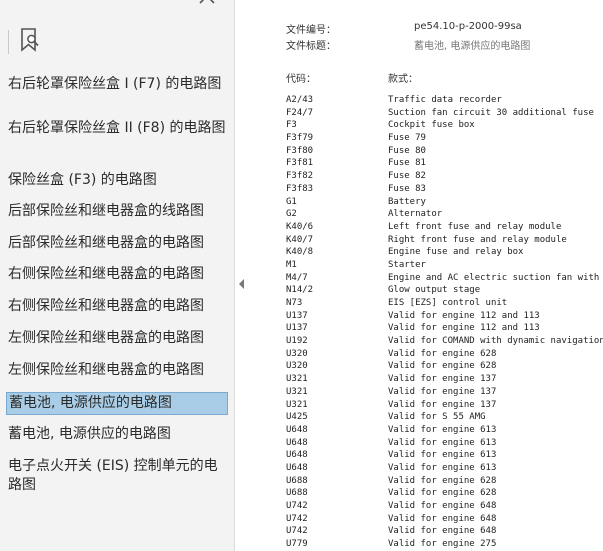 Image resolution: width=603 pixels, height=551 pixels. What do you see at coordinates (300, 252) in the screenshot?
I see `component-code: K40/8` at bounding box center [300, 252].